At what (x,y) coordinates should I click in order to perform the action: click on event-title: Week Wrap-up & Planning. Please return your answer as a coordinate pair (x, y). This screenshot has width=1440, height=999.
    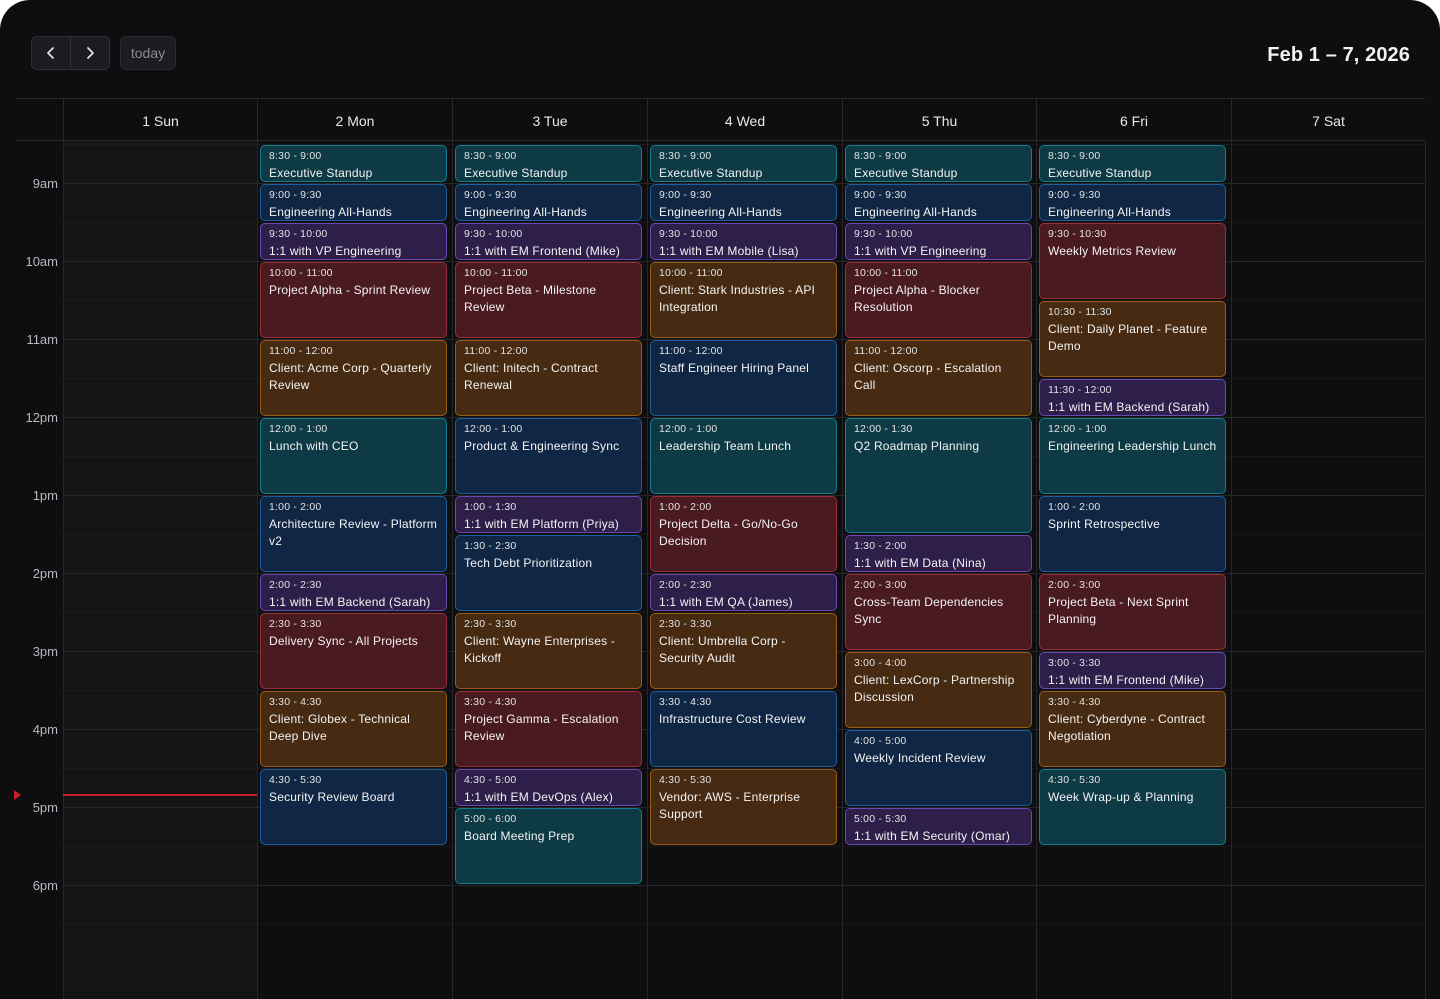
    Looking at the image, I should click on (1121, 797).